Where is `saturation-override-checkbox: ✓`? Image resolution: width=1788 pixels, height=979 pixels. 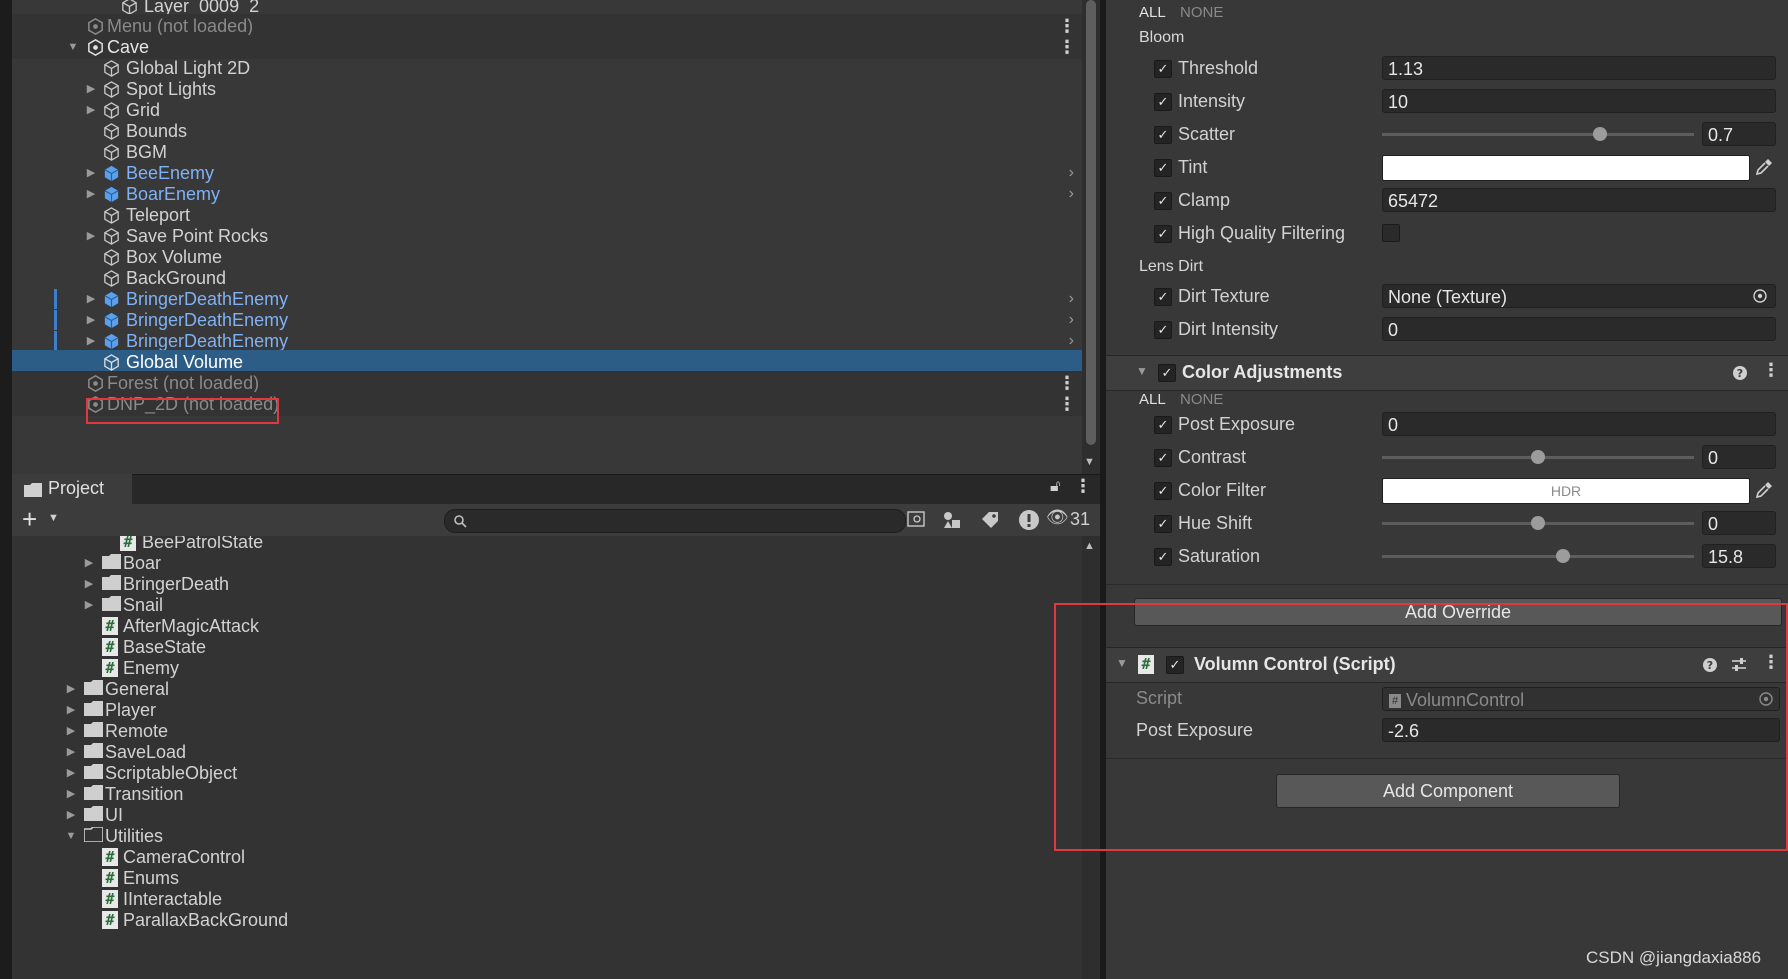
saturation-override-checkbox: ✓ is located at coordinates (1163, 557).